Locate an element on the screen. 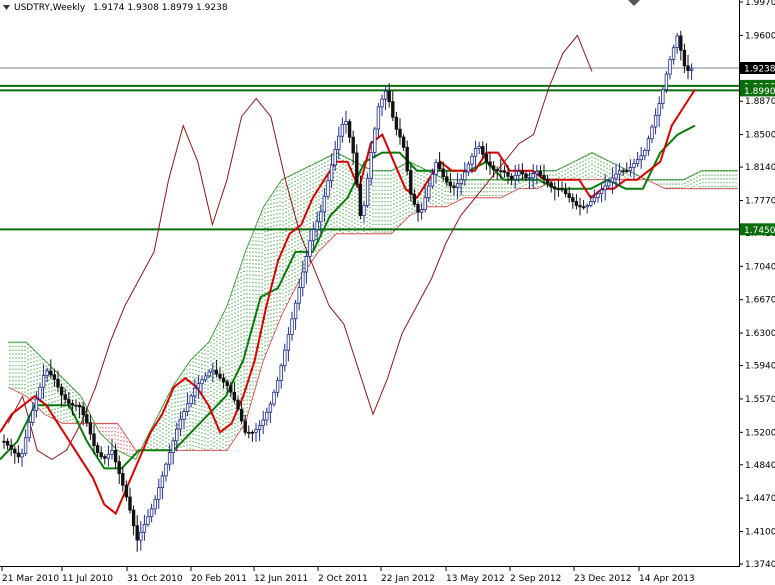 The width and height of the screenshot is (775, 585). y-tick-label: 1.4840 is located at coordinates (760, 466).